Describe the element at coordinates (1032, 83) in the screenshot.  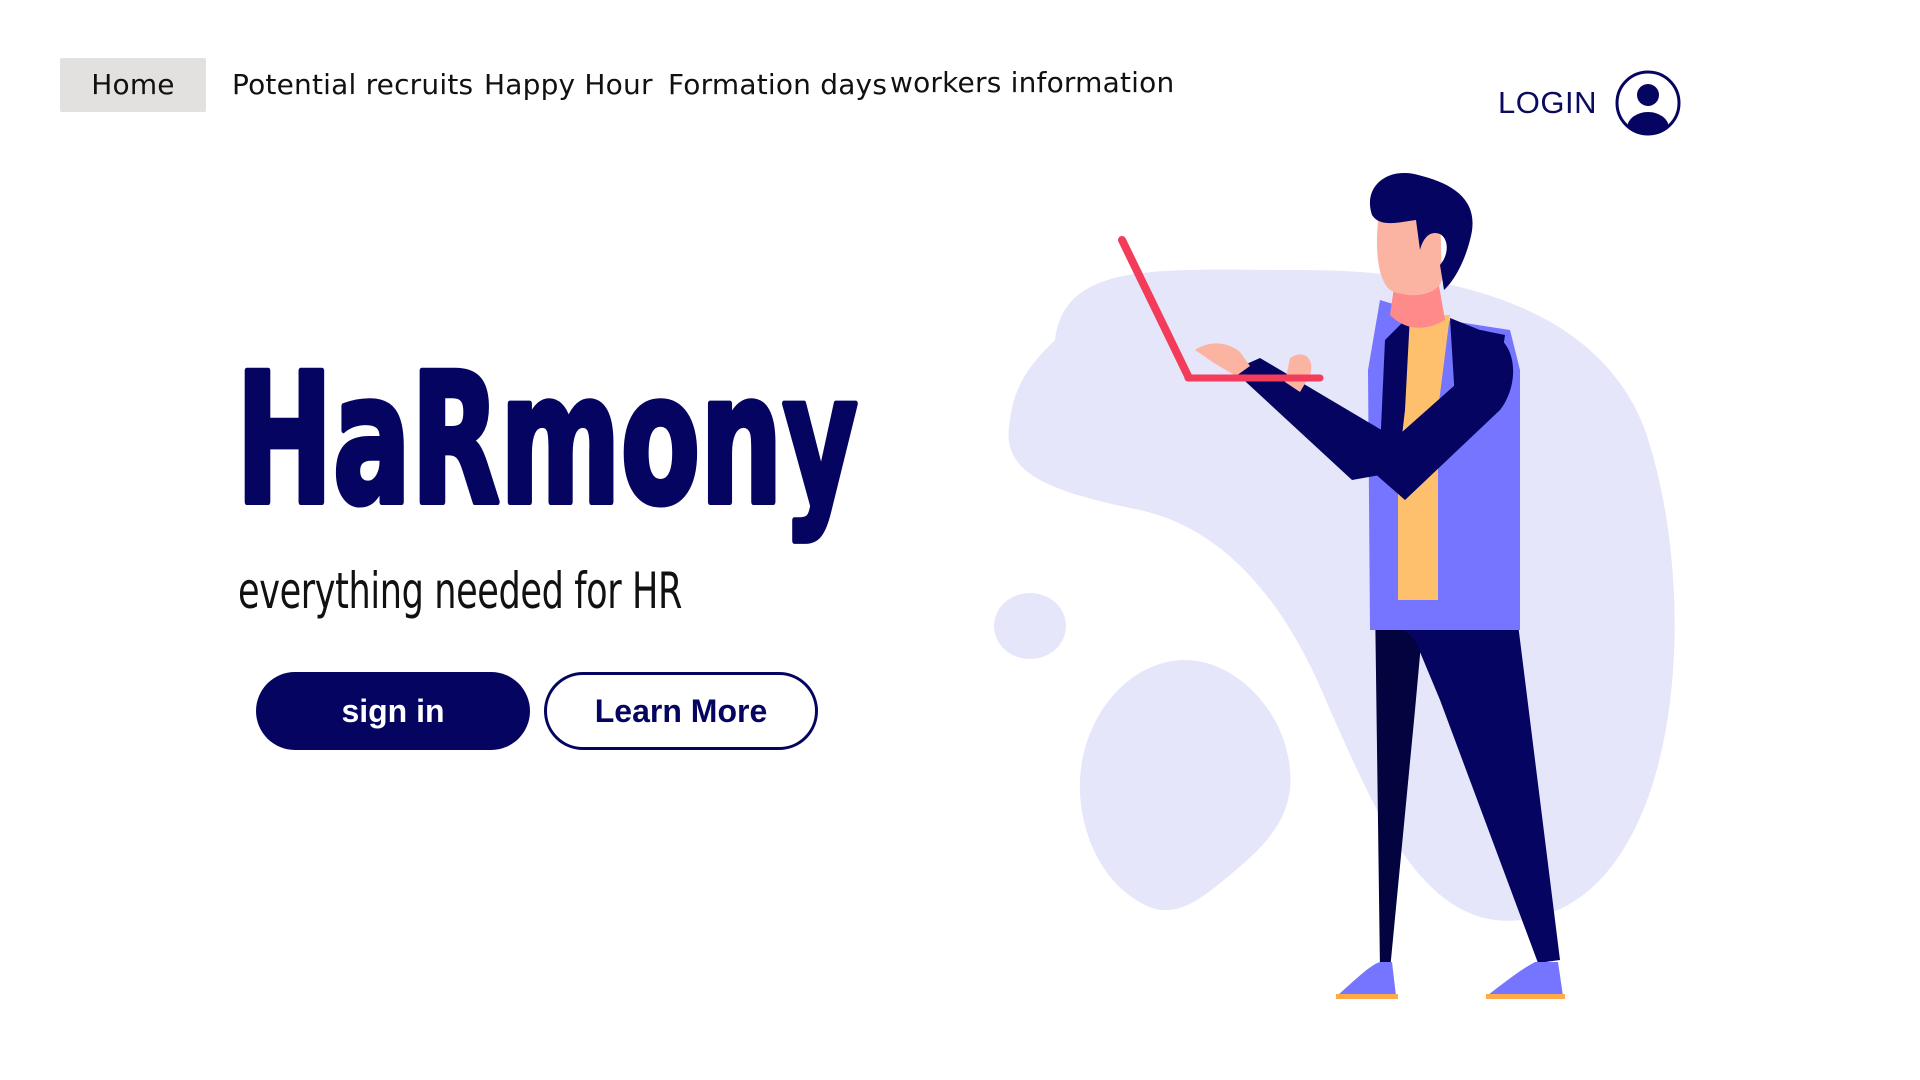
I see `nav-item-workers-information: workers information` at that location.